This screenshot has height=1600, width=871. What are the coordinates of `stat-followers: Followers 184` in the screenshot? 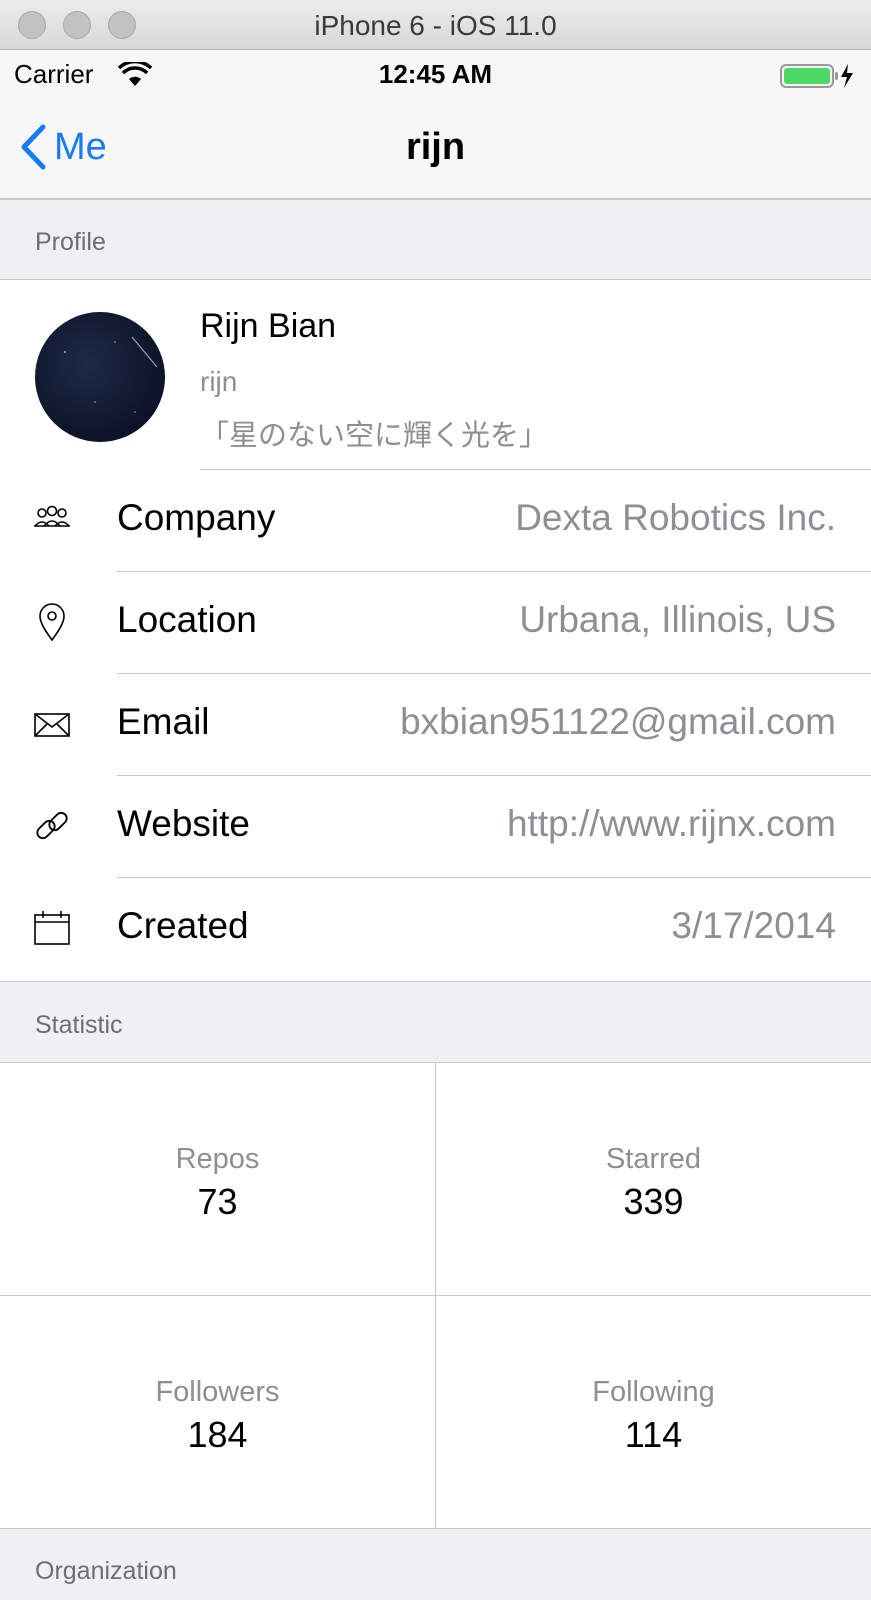 It's located at (217, 1412).